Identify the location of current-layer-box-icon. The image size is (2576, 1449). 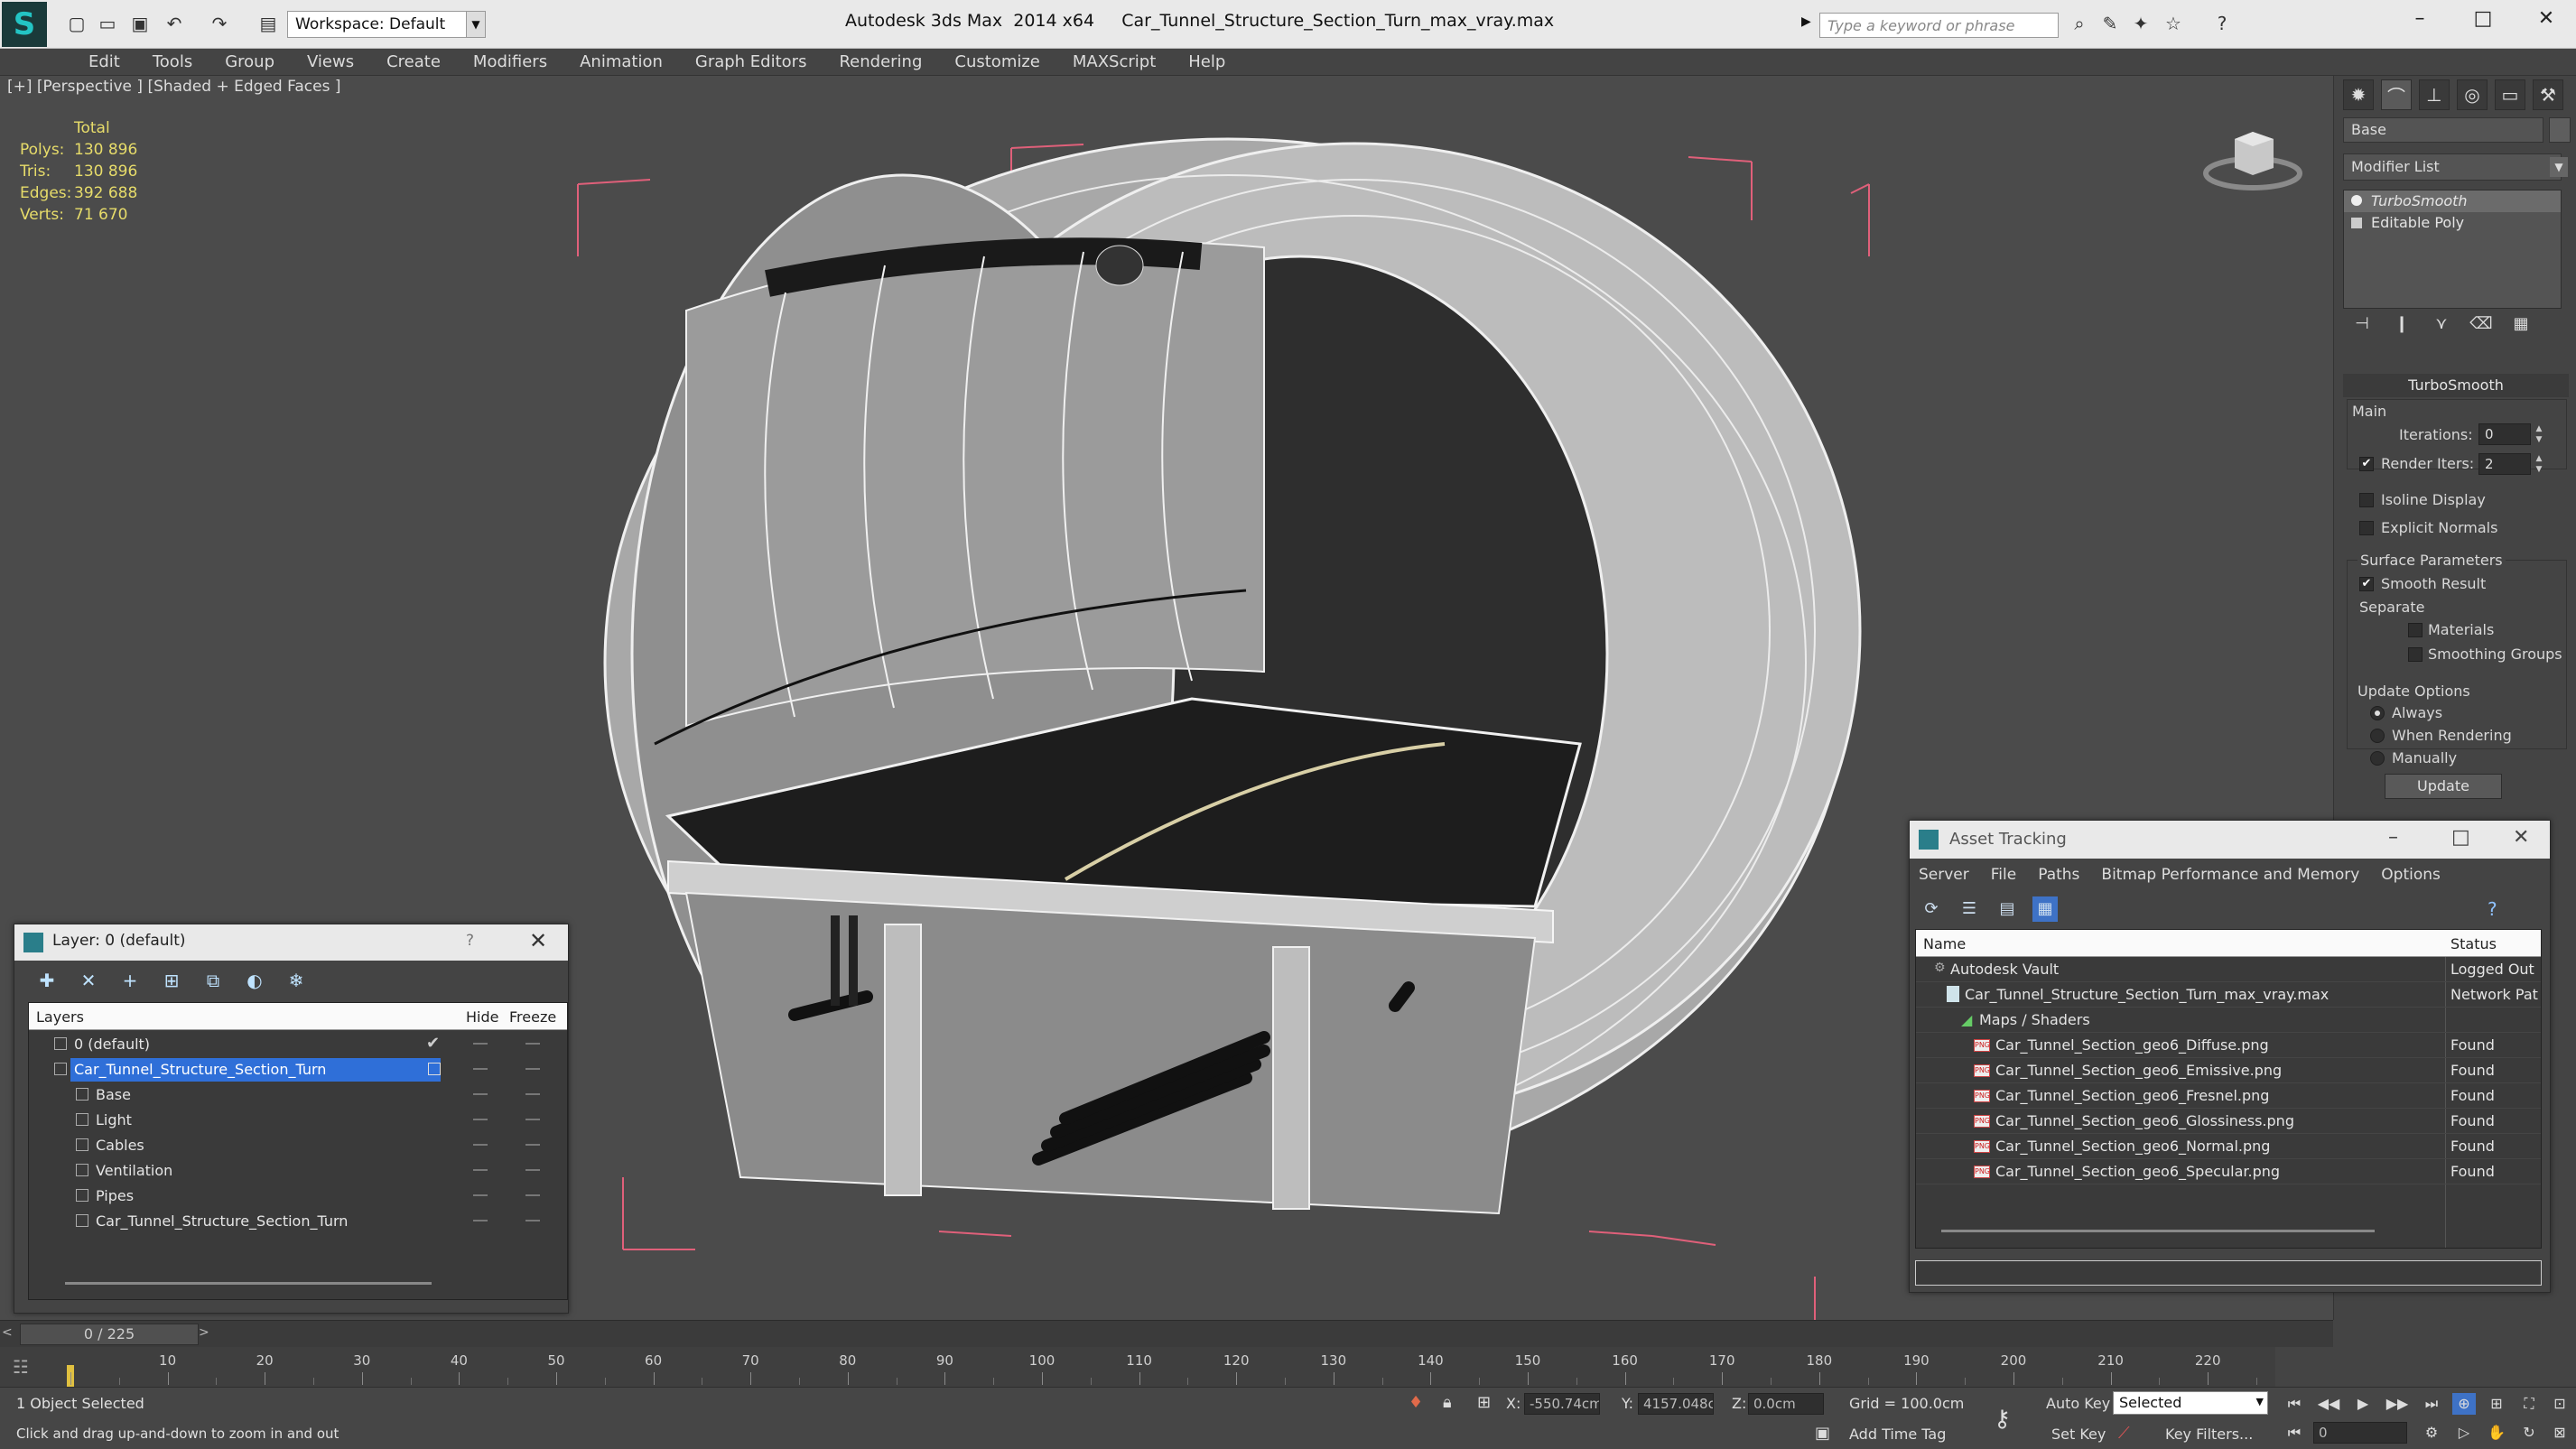
(434, 1069).